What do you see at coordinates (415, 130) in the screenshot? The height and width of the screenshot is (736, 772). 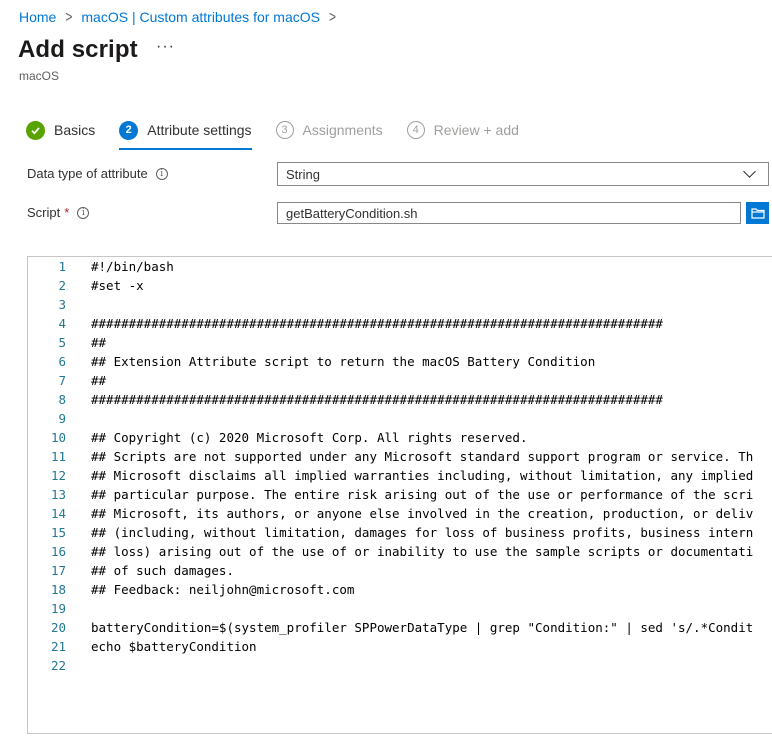 I see `step-number: 4` at bounding box center [415, 130].